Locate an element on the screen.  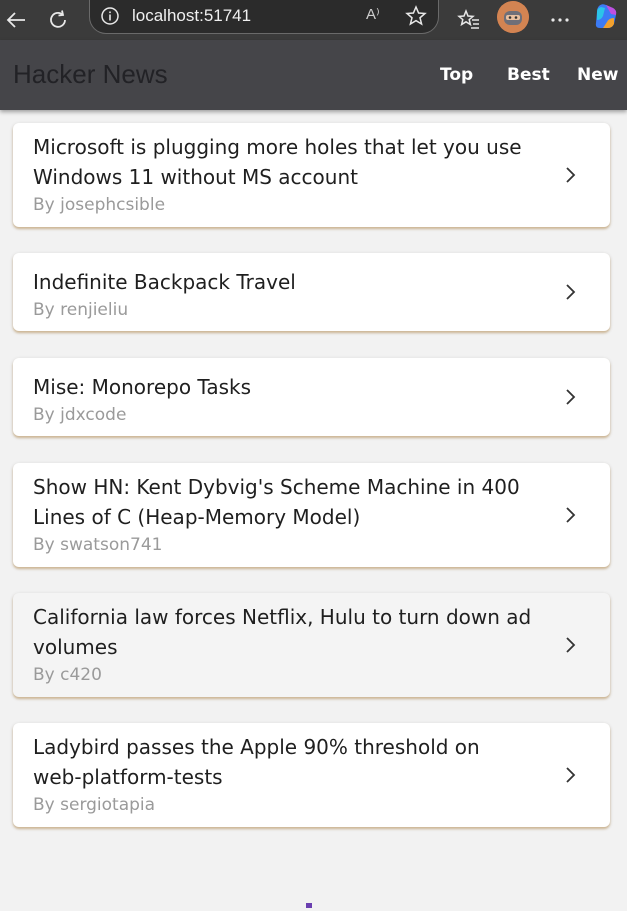
story-card: Mise: Monorepo Tasks By jdxcode is located at coordinates (311, 397).